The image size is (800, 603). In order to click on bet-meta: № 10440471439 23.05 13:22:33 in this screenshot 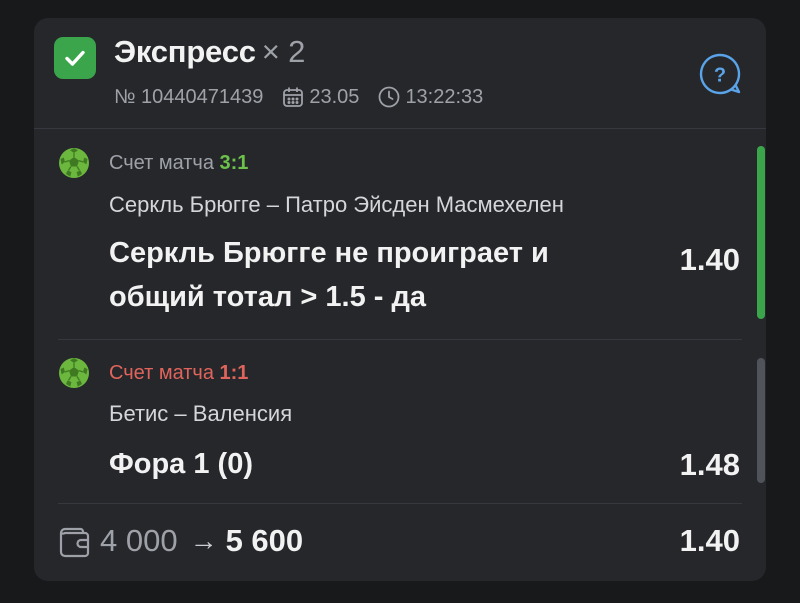, I will do `click(298, 97)`.